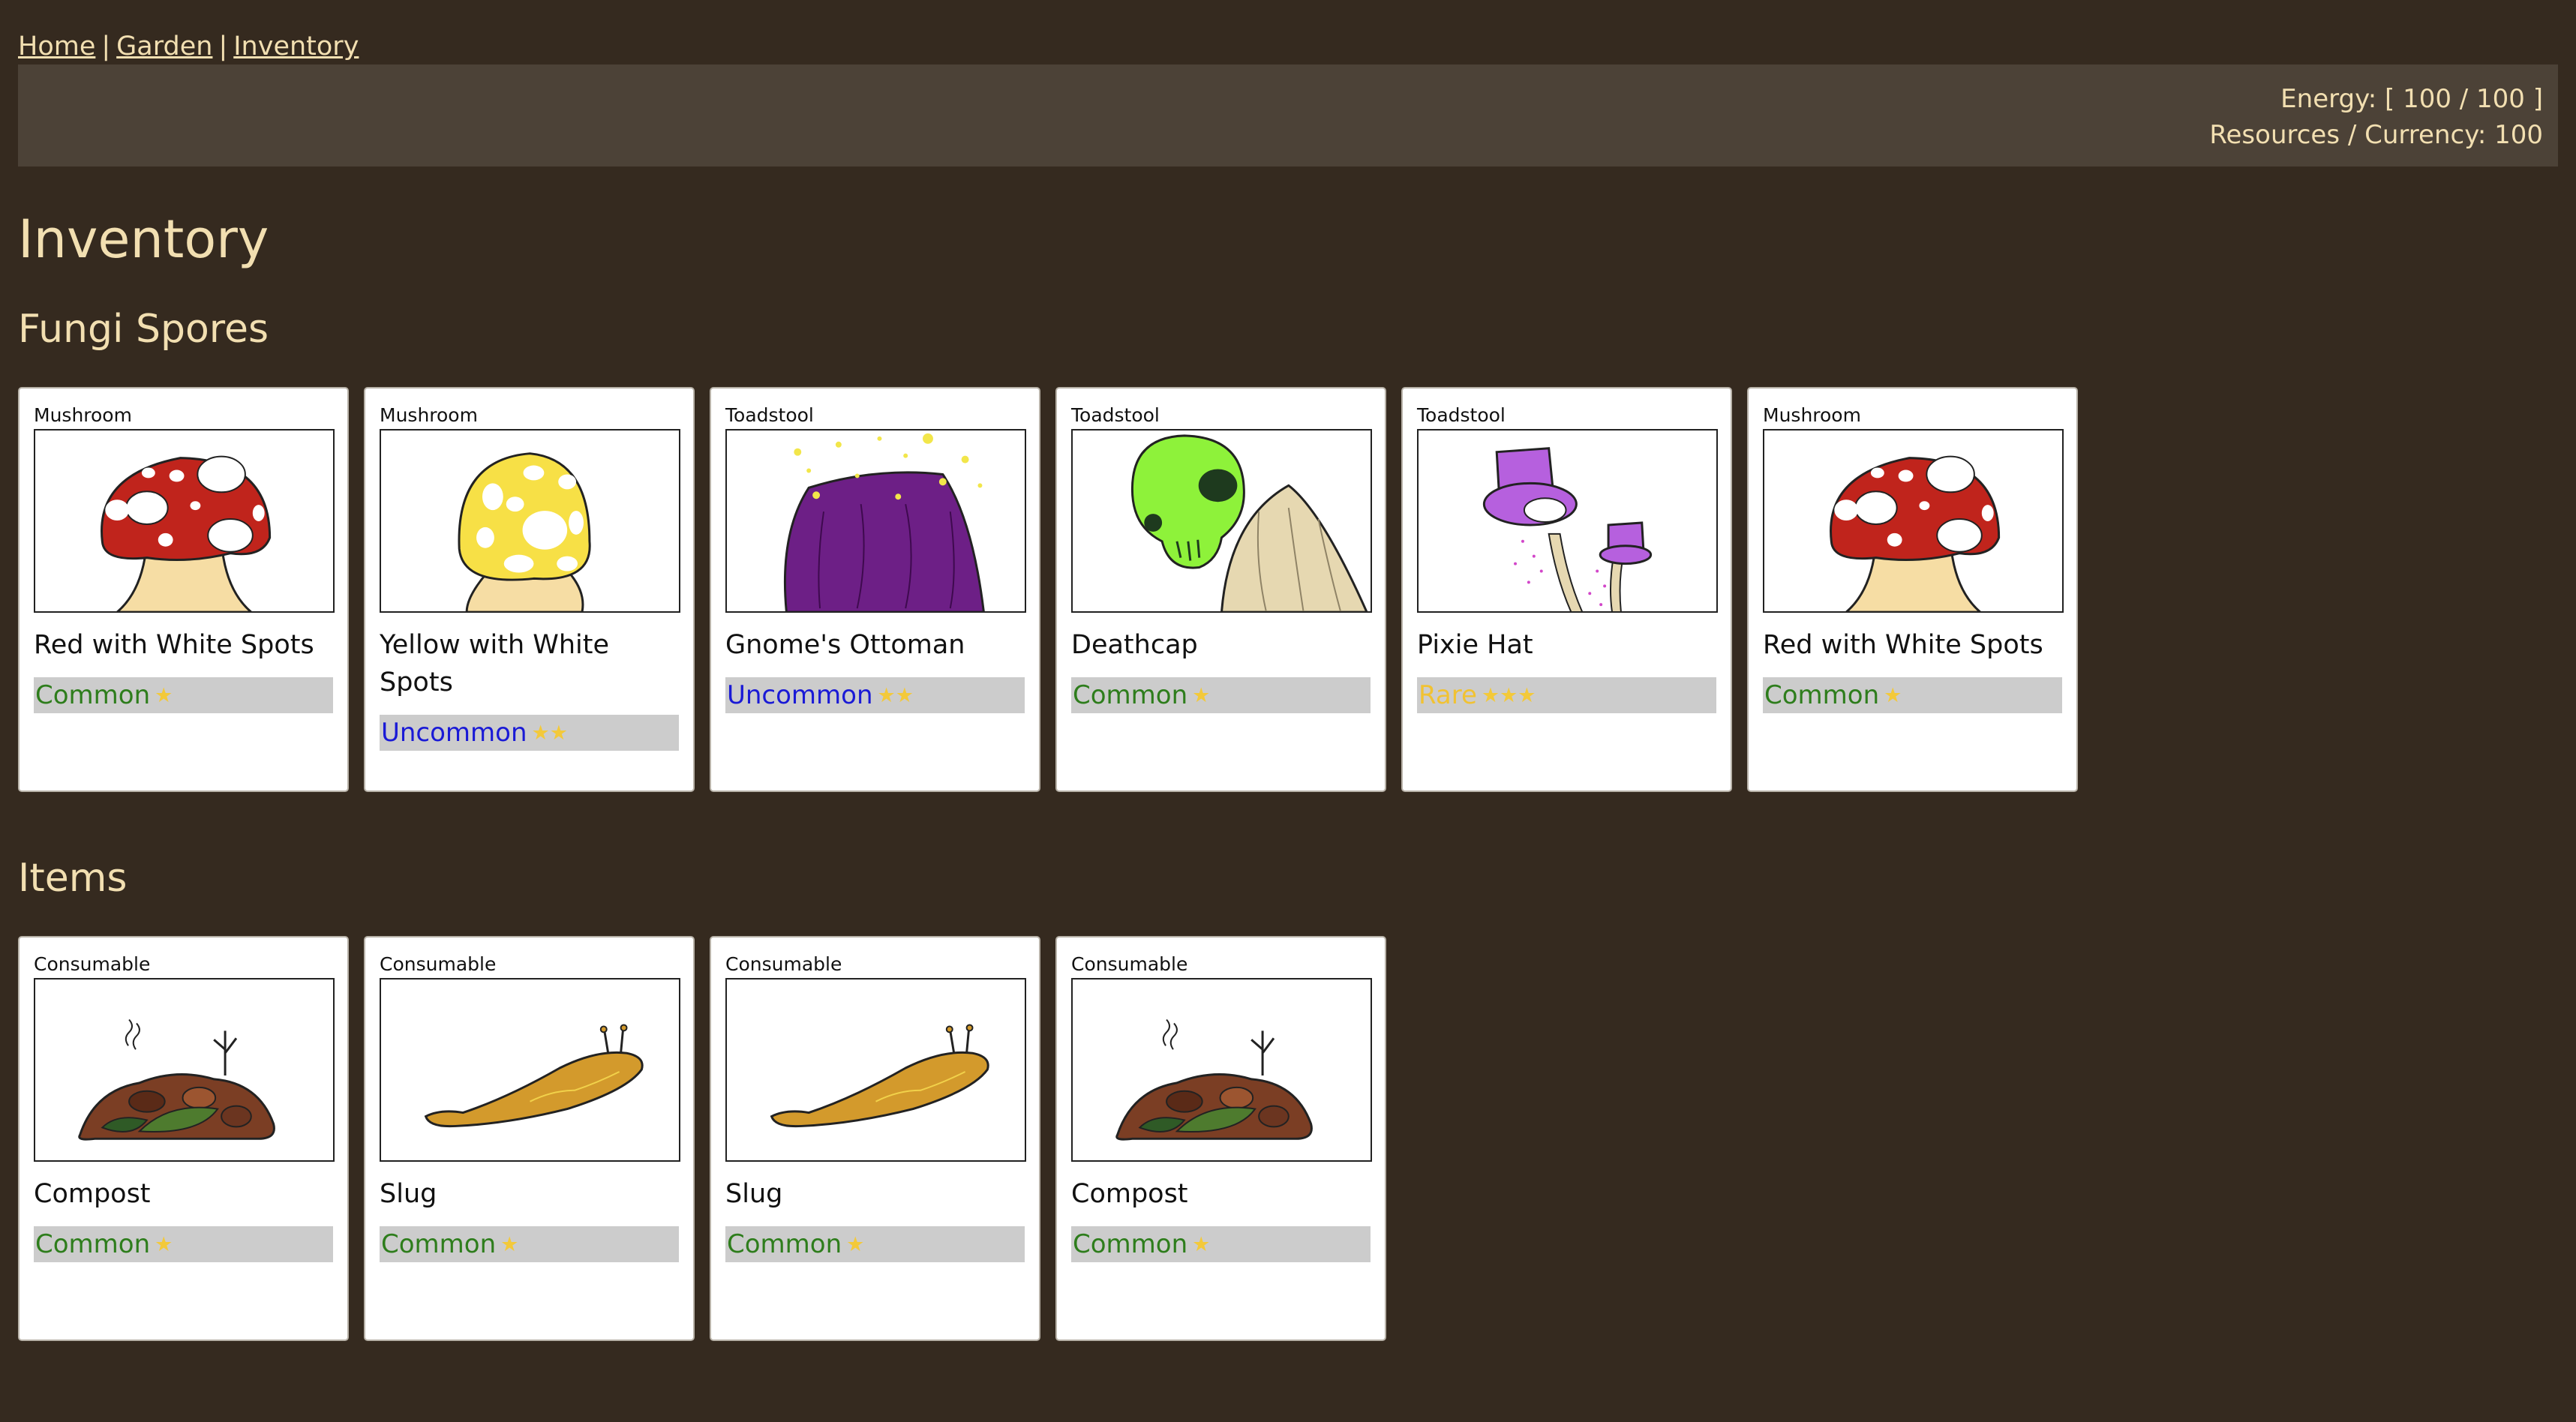 This screenshot has height=1422, width=2576. What do you see at coordinates (1508, 695) in the screenshot?
I see `star-icon: ★★★` at bounding box center [1508, 695].